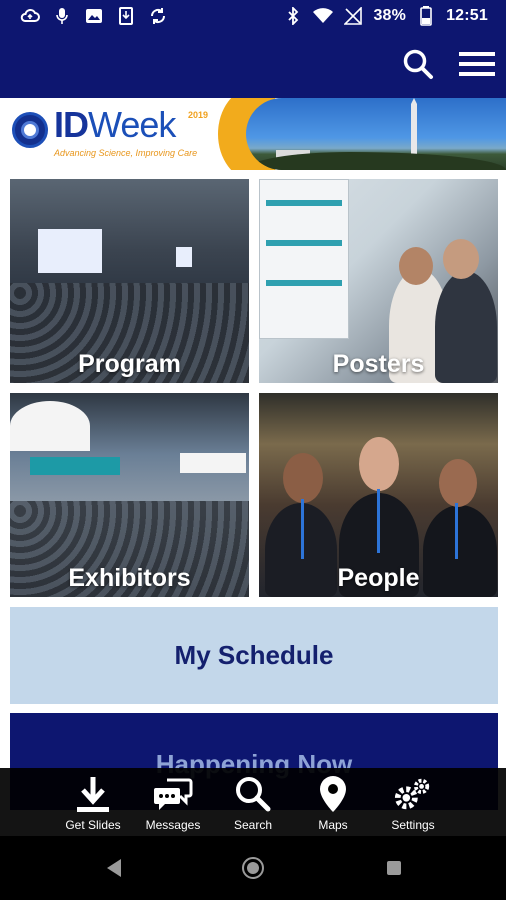 This screenshot has width=506, height=900. What do you see at coordinates (378, 578) in the screenshot?
I see `tile-label: People` at bounding box center [378, 578].